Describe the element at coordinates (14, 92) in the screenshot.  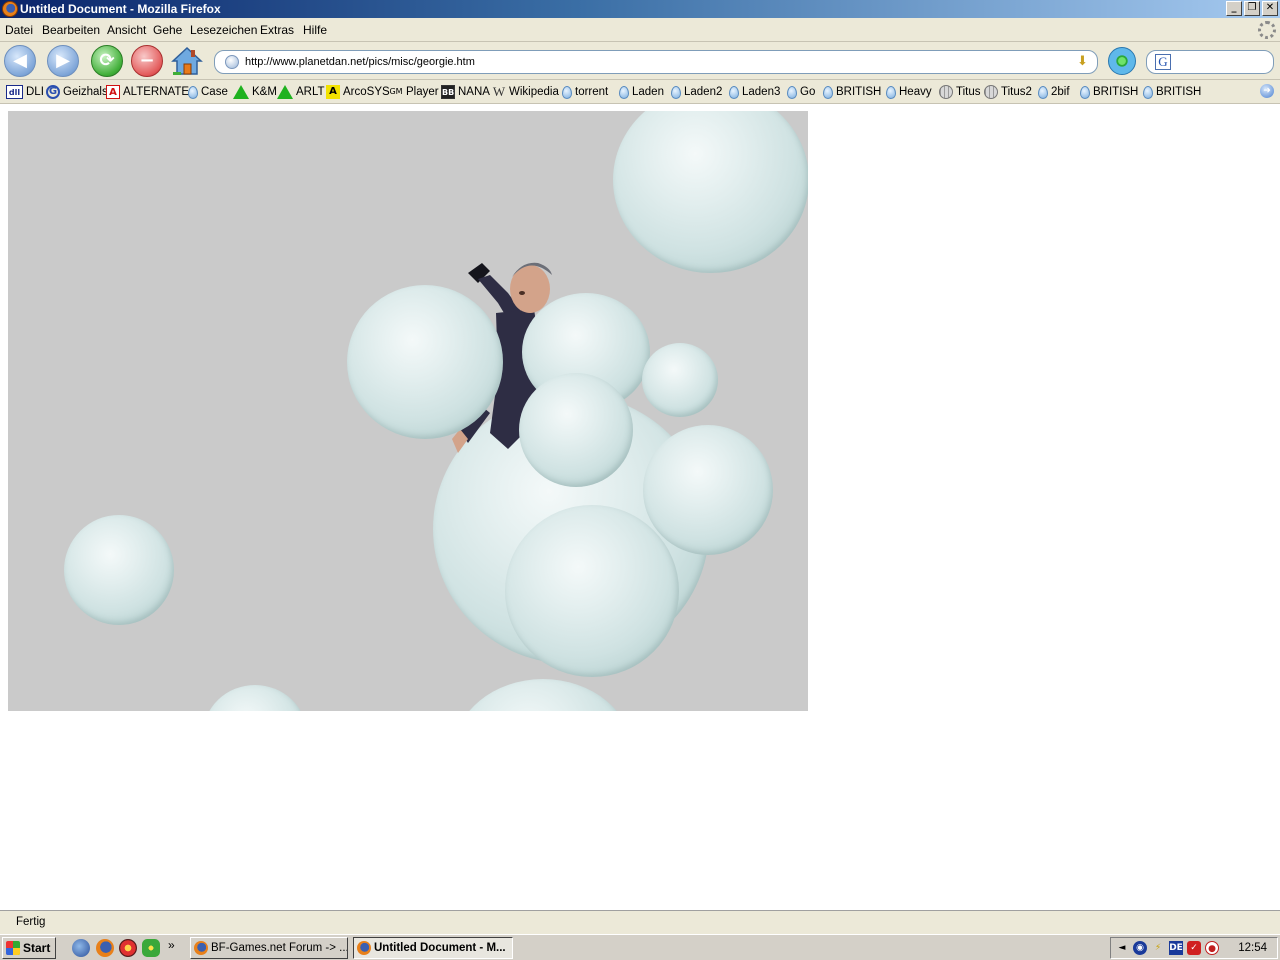
I see `dli-icon: dll` at that location.